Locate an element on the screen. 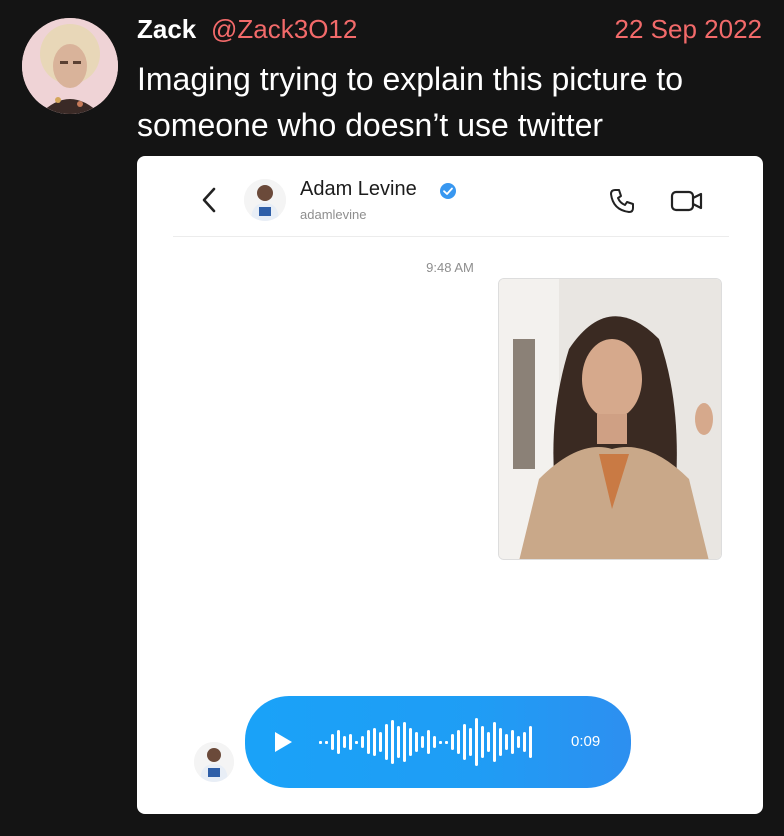 The width and height of the screenshot is (784, 836). header-divider is located at coordinates (451, 236).